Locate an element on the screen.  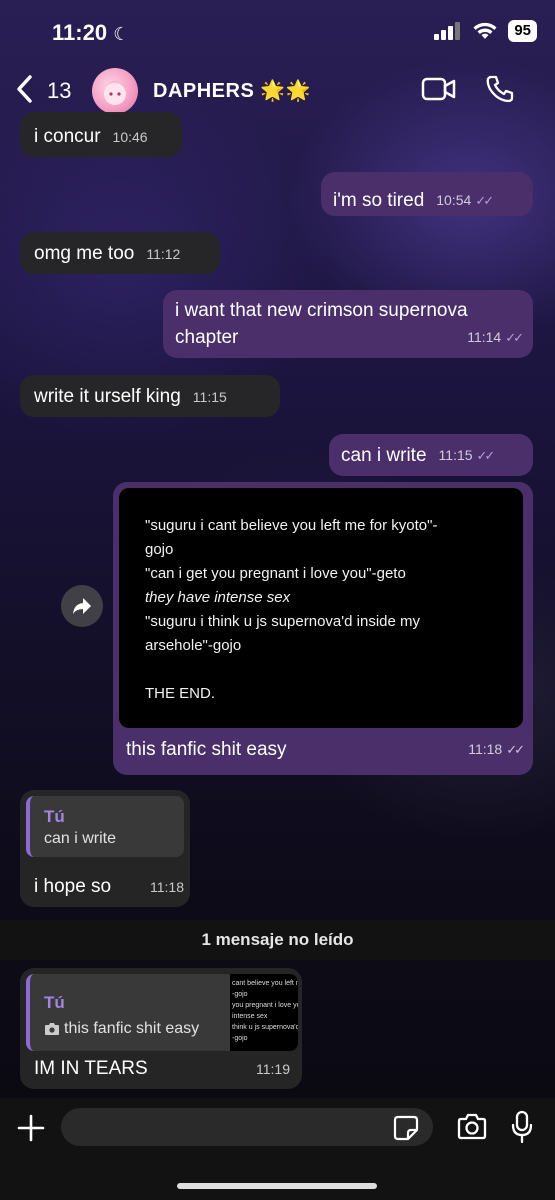
message-bubble-incoming: omg me too 11:12 is located at coordinates (120, 253).